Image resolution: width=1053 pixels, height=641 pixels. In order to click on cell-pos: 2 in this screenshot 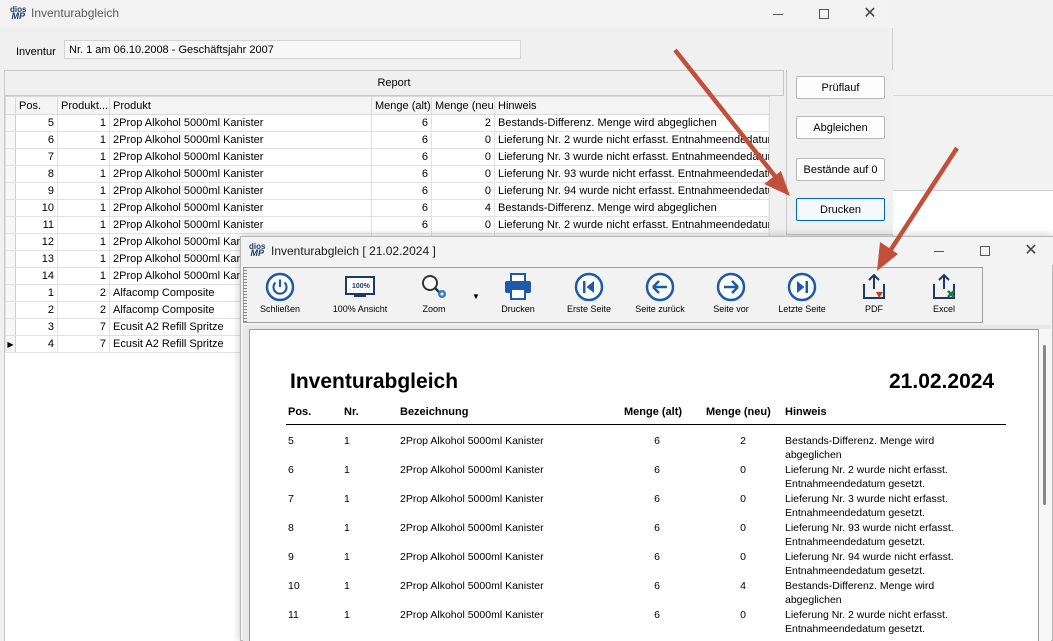, I will do `click(36, 310)`.